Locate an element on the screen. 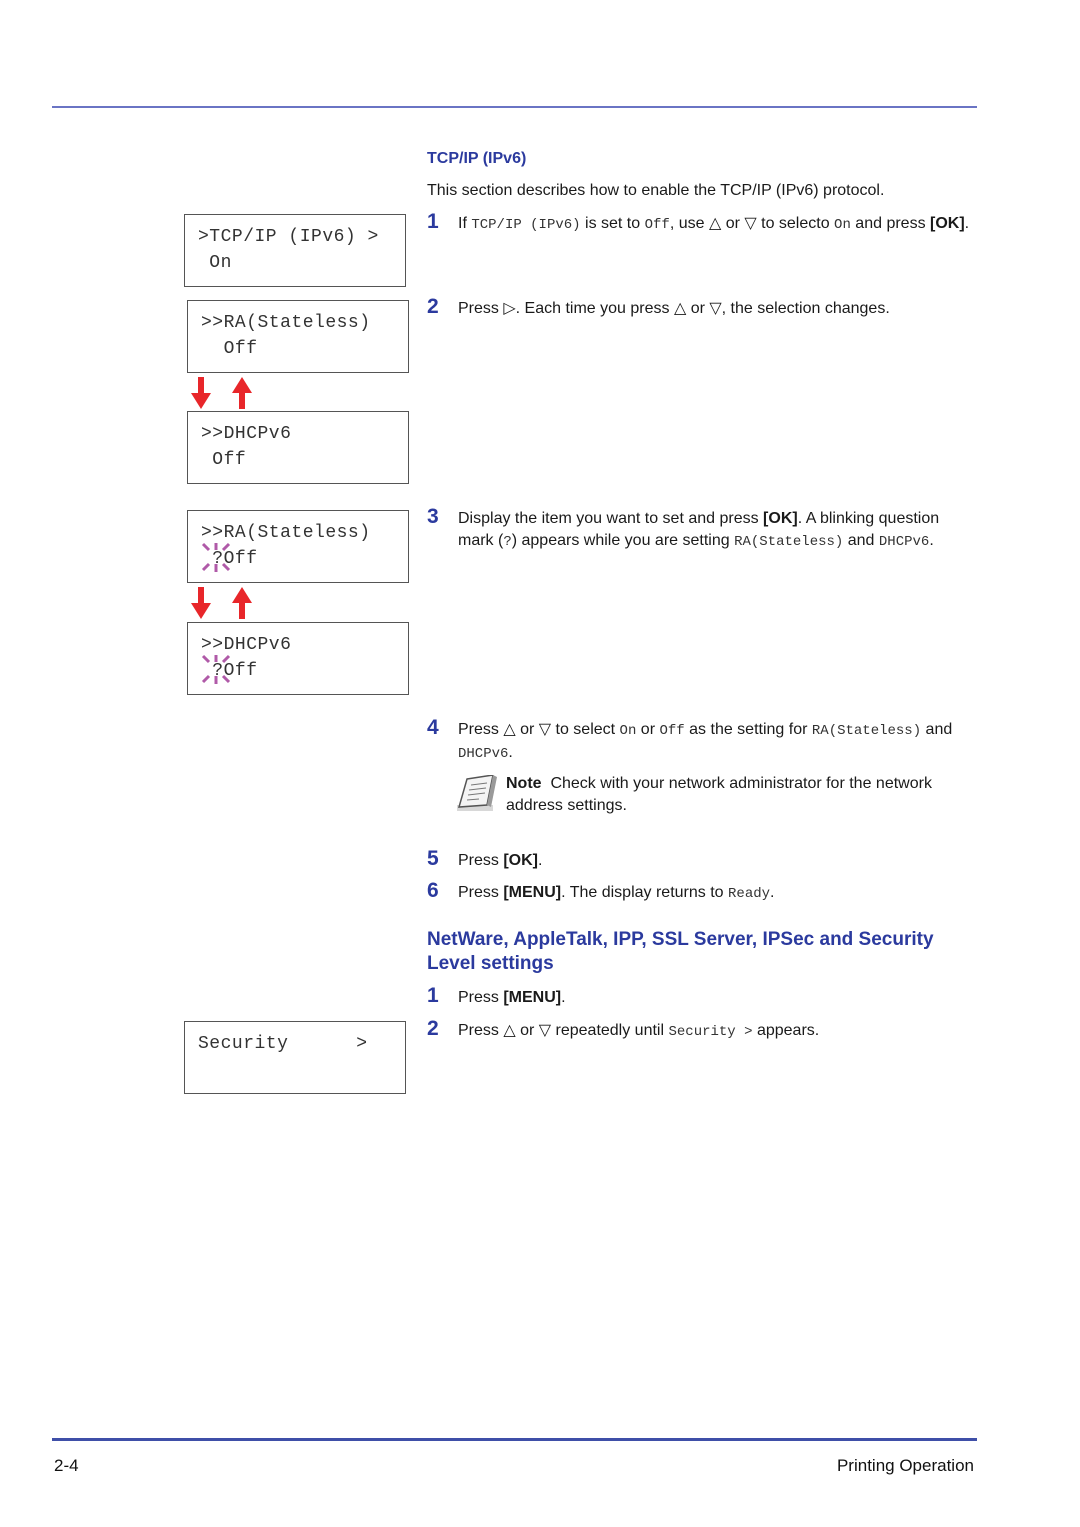 The width and height of the screenshot is (1080, 1527). step-number: 6 is located at coordinates (433, 890).